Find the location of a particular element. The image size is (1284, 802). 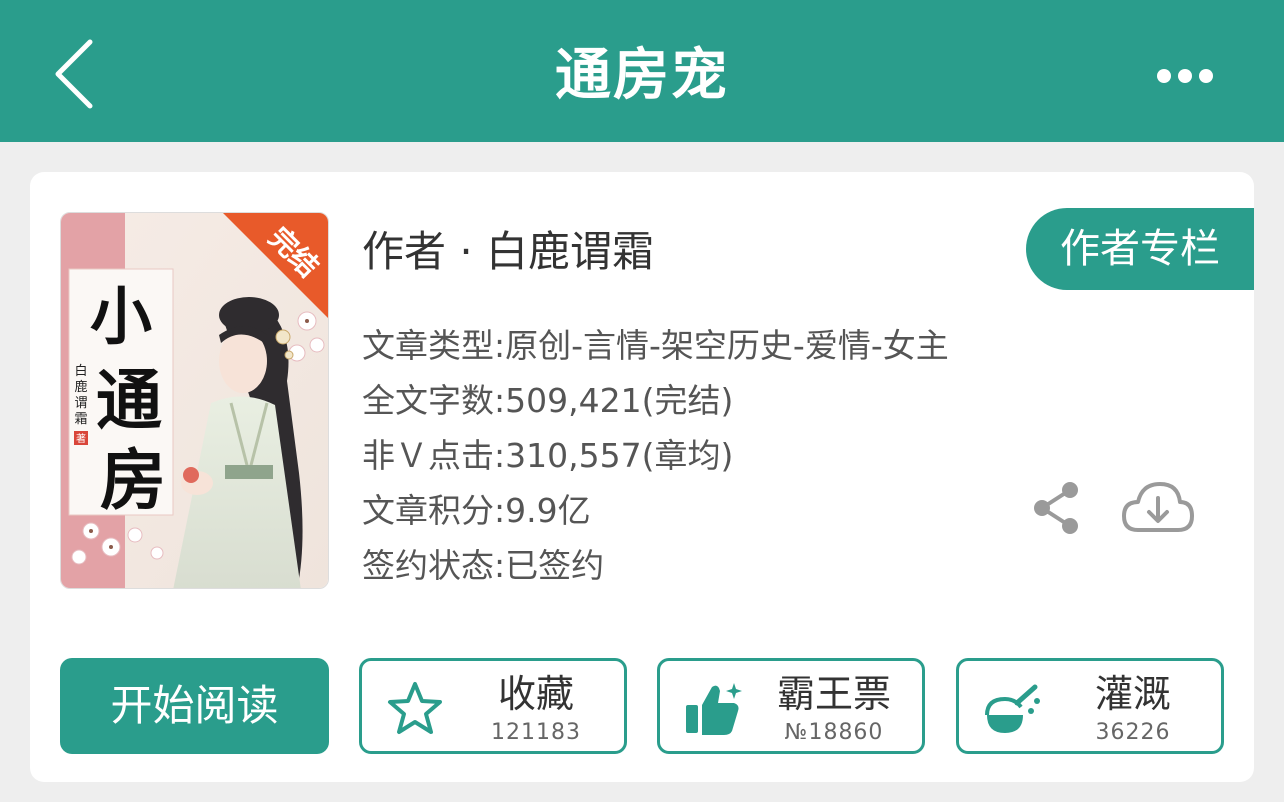

author-column-button: 作者专栏 is located at coordinates (1140, 249).